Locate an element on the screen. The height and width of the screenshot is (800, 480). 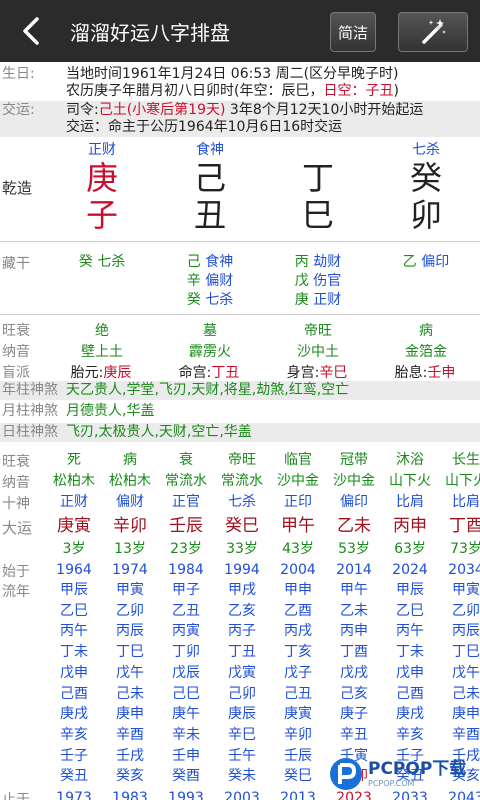
dayun-shishen: 正官 is located at coordinates (186, 502).